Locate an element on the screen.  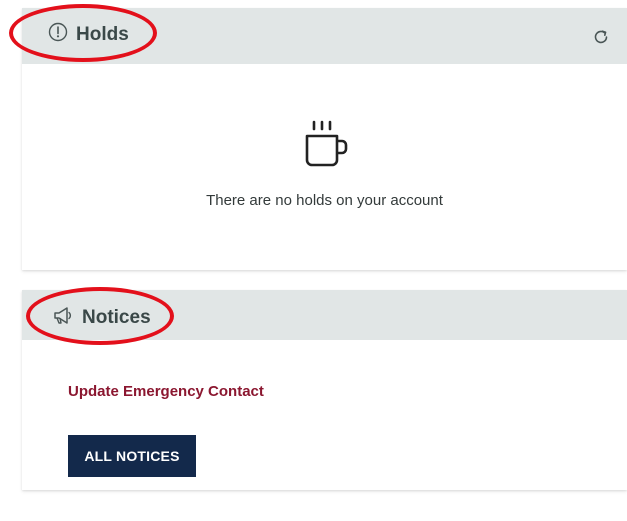
megaphone-icon is located at coordinates (64, 317).